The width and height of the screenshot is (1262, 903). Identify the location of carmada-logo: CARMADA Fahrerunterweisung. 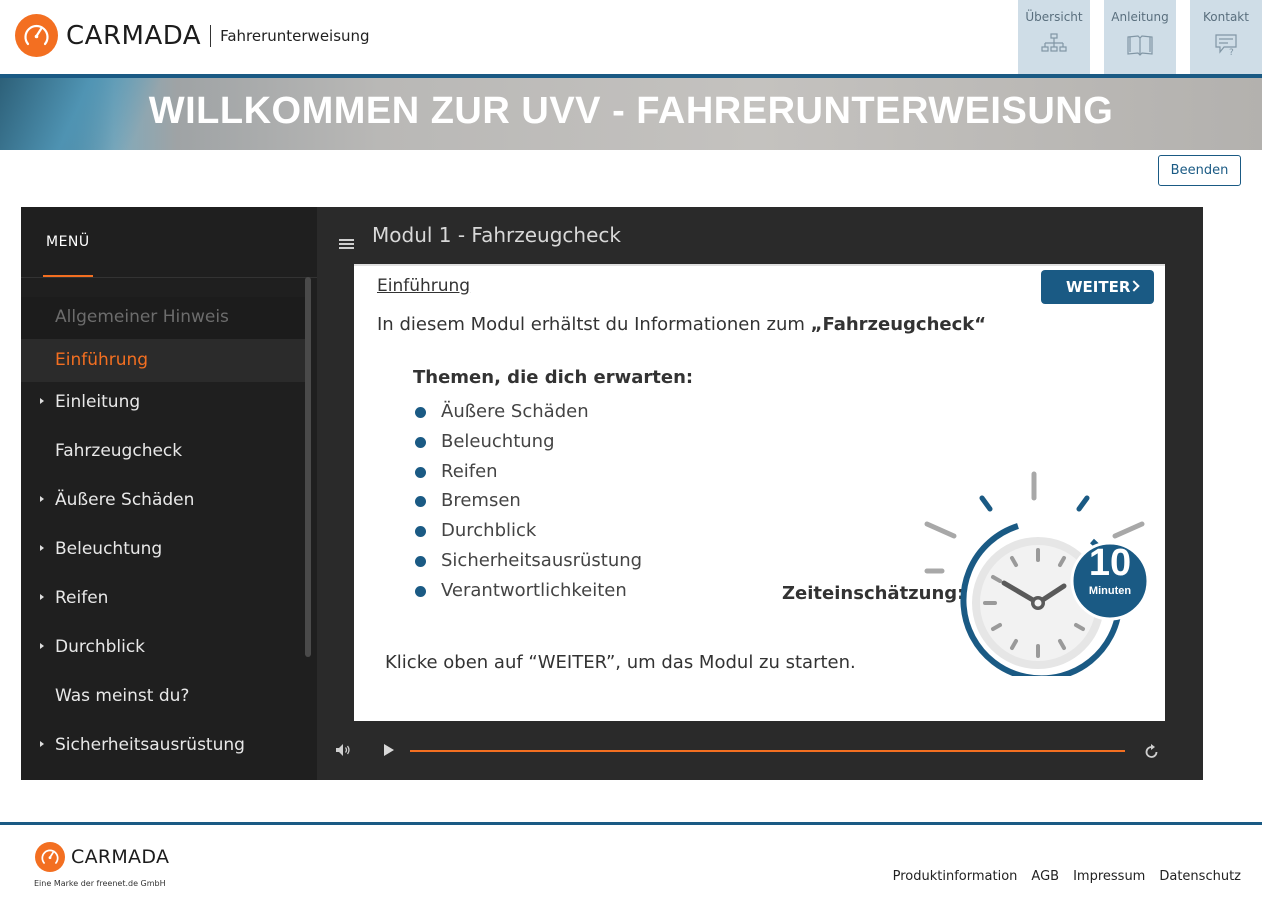
(192, 35).